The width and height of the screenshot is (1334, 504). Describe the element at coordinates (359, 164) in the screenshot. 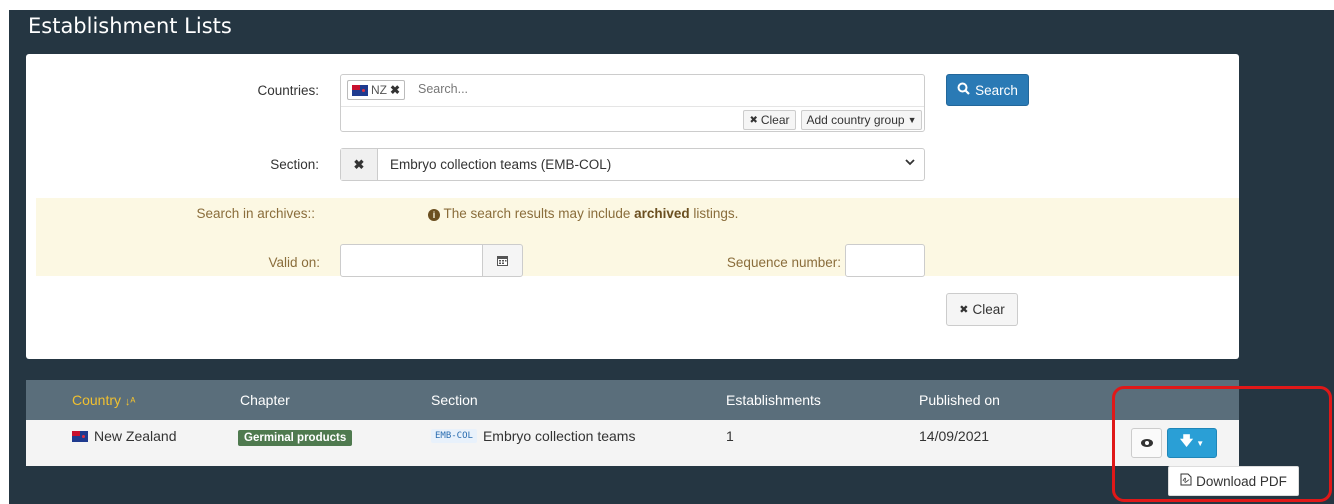

I see `clear-section-icon: ✖` at that location.